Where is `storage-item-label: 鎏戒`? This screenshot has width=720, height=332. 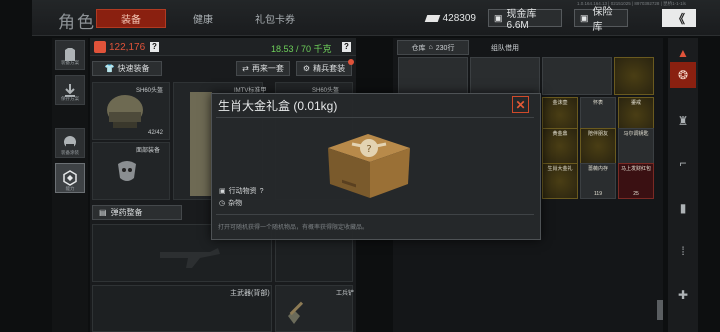 storage-item-label: 鎏戒 is located at coordinates (635, 103).